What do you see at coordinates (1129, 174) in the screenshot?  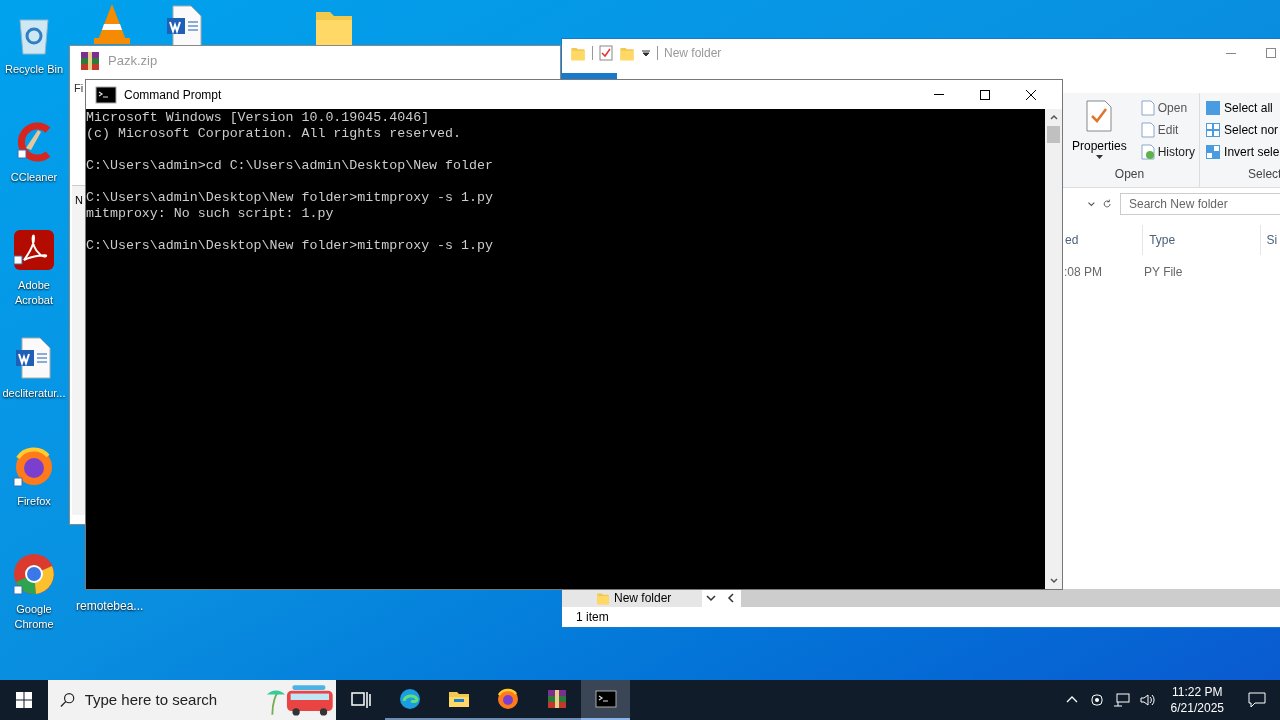 I see `ribbon-group-label: Open` at bounding box center [1129, 174].